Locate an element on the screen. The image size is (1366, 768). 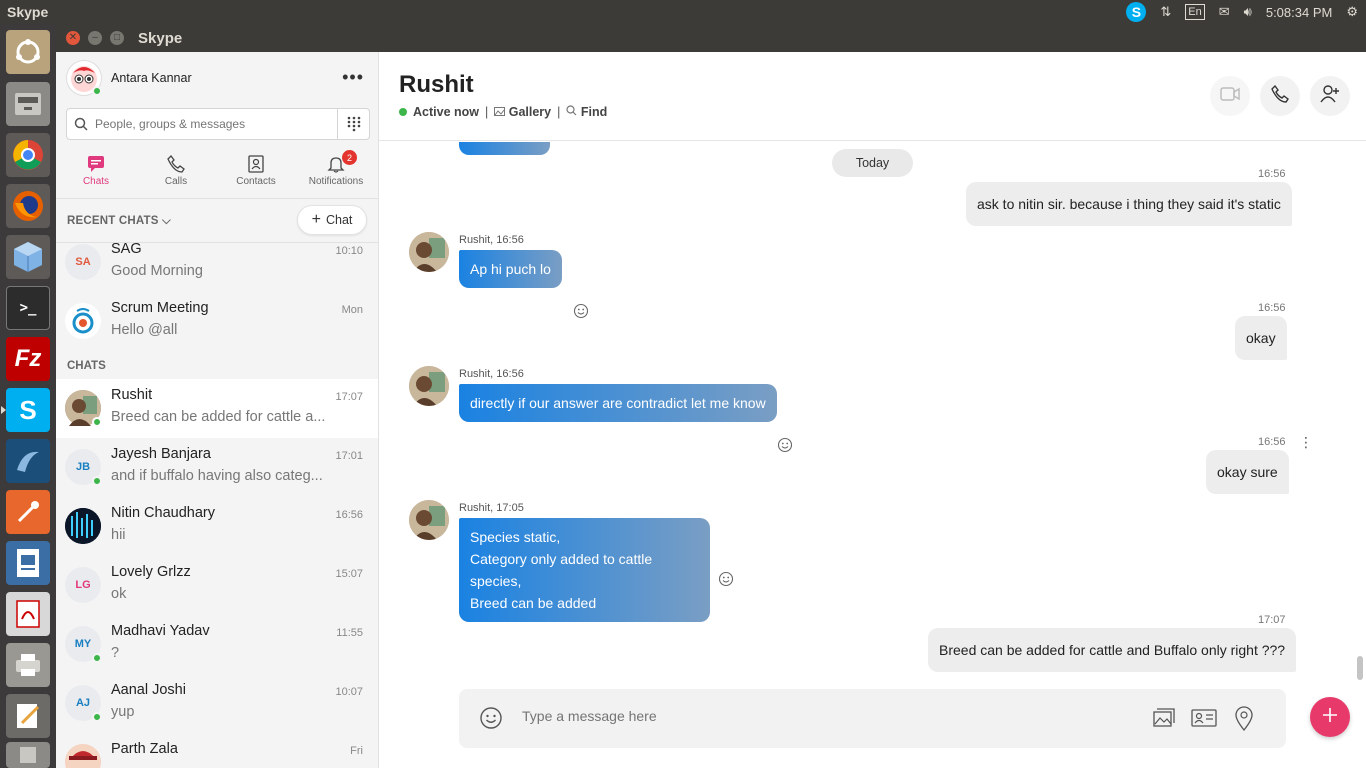
list-item: AJ Aanal Joshi yup 10:07 is located at coordinates (217, 703).